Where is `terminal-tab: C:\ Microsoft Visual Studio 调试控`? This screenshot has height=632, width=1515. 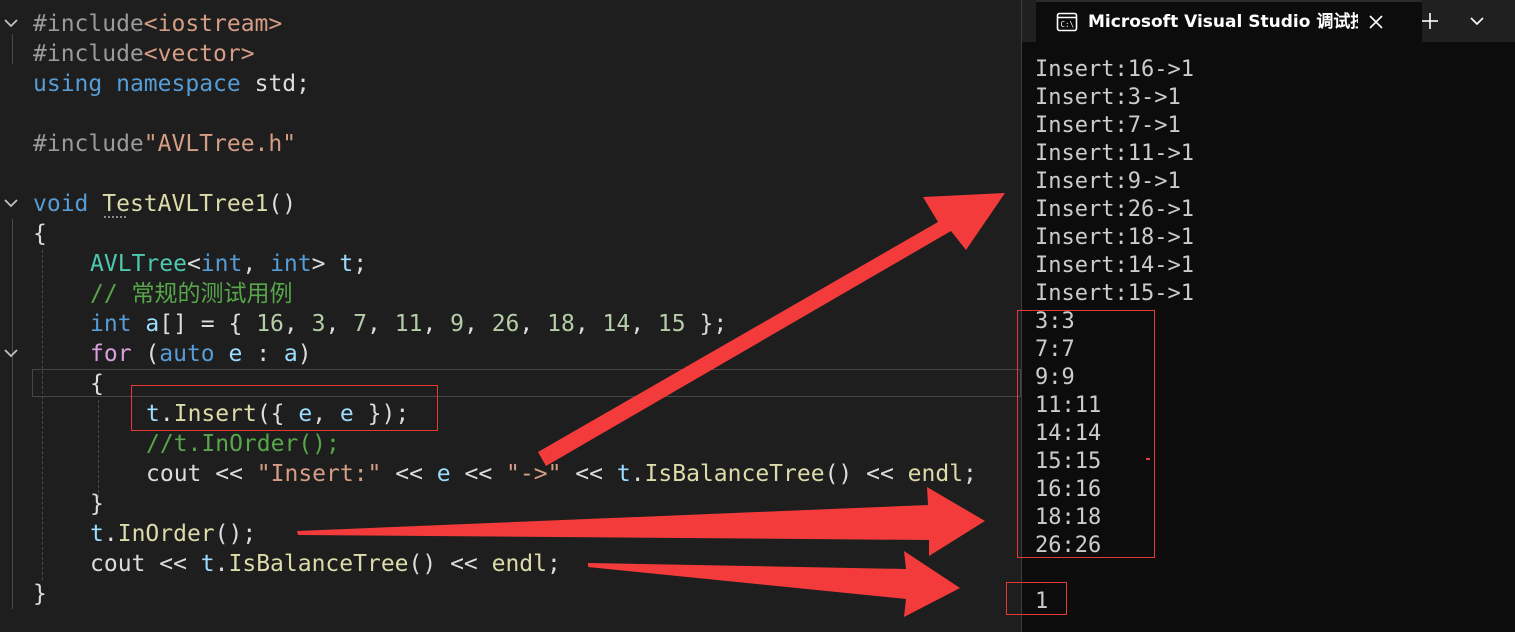
terminal-tab: C:\ Microsoft Visual Studio 调试控 is located at coordinates (1229, 21).